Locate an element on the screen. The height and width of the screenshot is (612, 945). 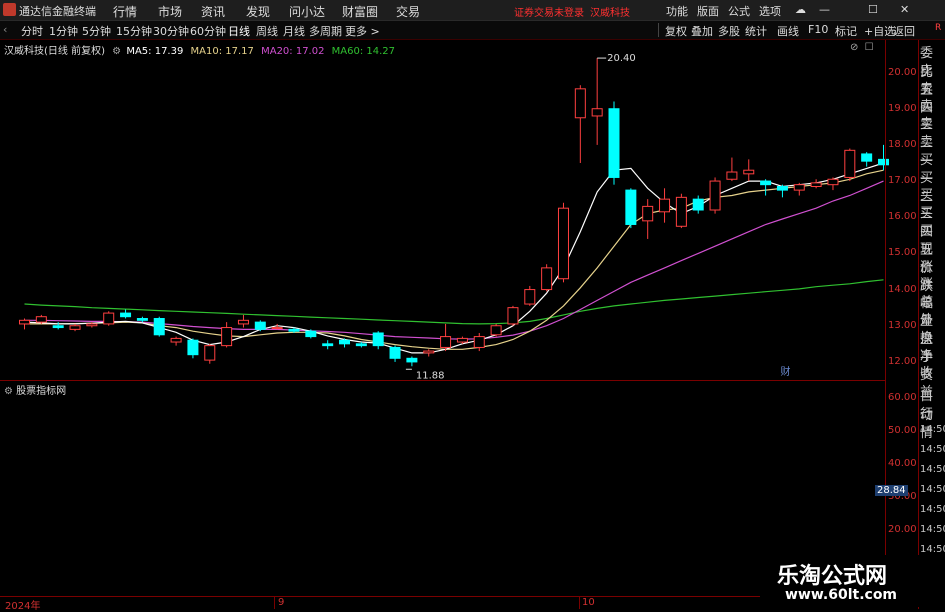
date-label-10: 10 is located at coordinates (588, 602).